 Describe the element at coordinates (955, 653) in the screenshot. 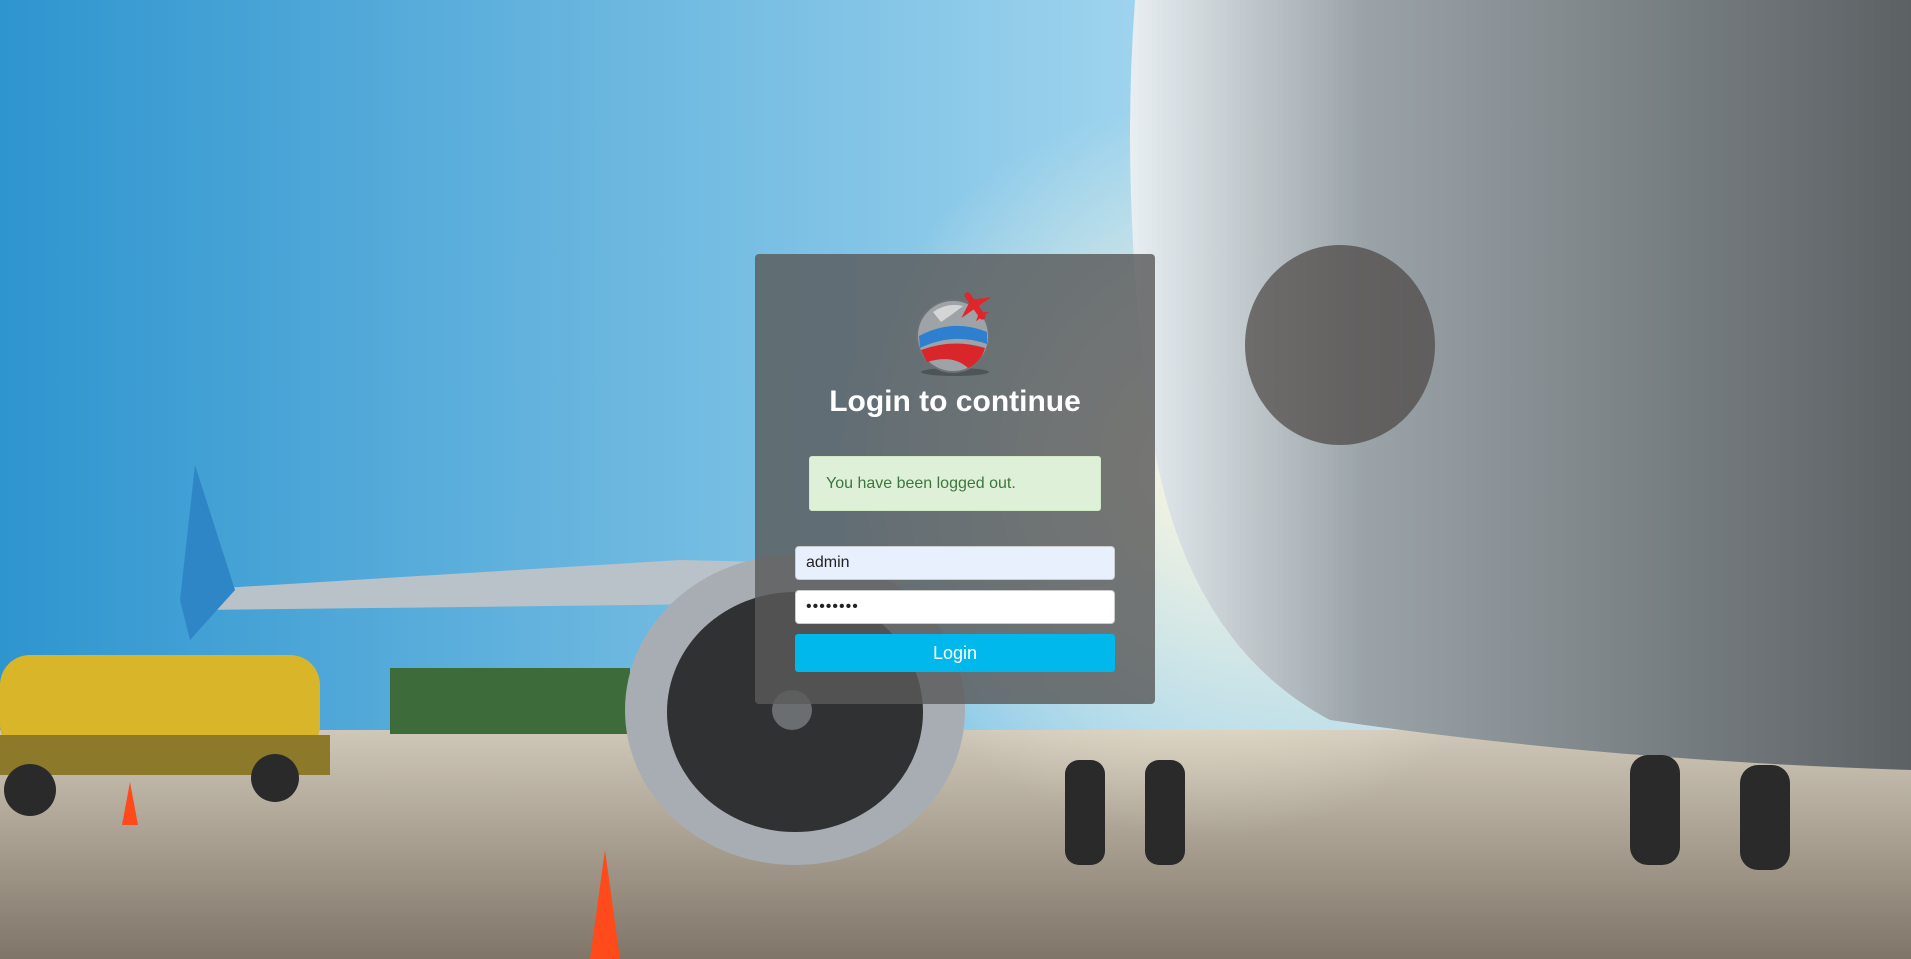

I see `login-button: Login` at that location.